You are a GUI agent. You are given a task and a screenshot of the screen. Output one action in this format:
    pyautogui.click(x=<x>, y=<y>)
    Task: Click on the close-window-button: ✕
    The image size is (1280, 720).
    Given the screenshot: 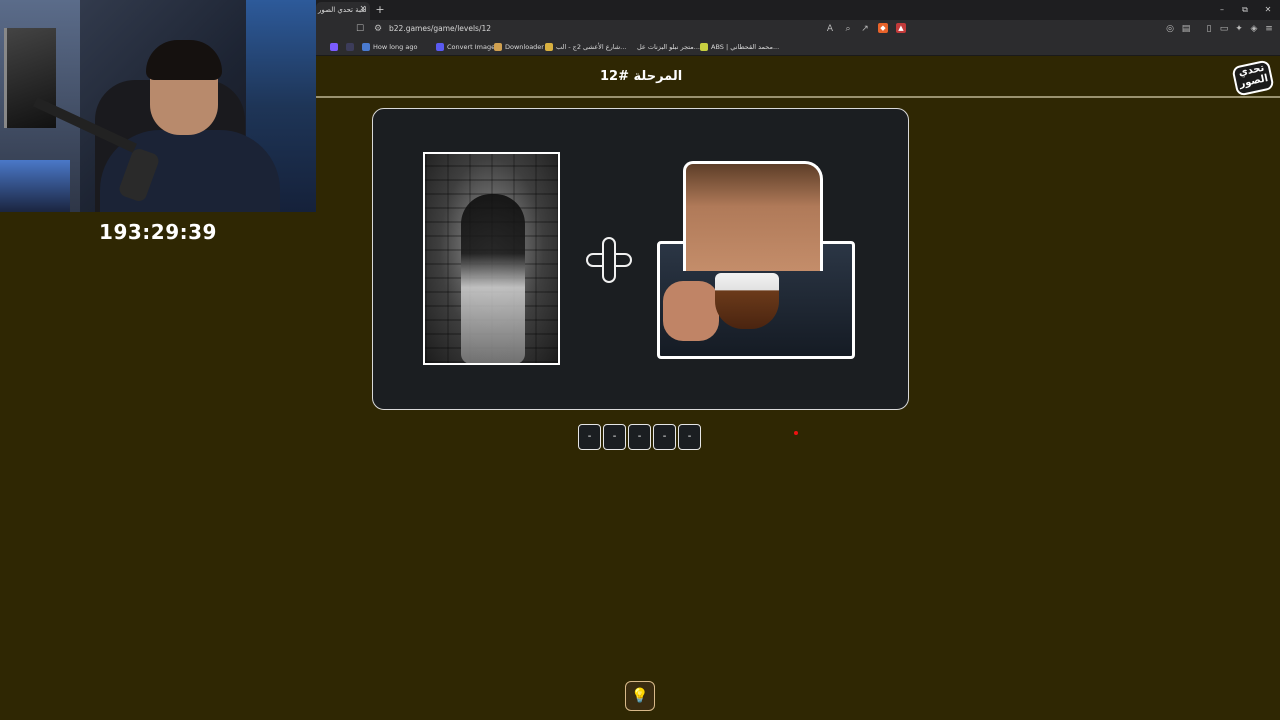 What is the action you would take?
    pyautogui.click(x=1268, y=10)
    